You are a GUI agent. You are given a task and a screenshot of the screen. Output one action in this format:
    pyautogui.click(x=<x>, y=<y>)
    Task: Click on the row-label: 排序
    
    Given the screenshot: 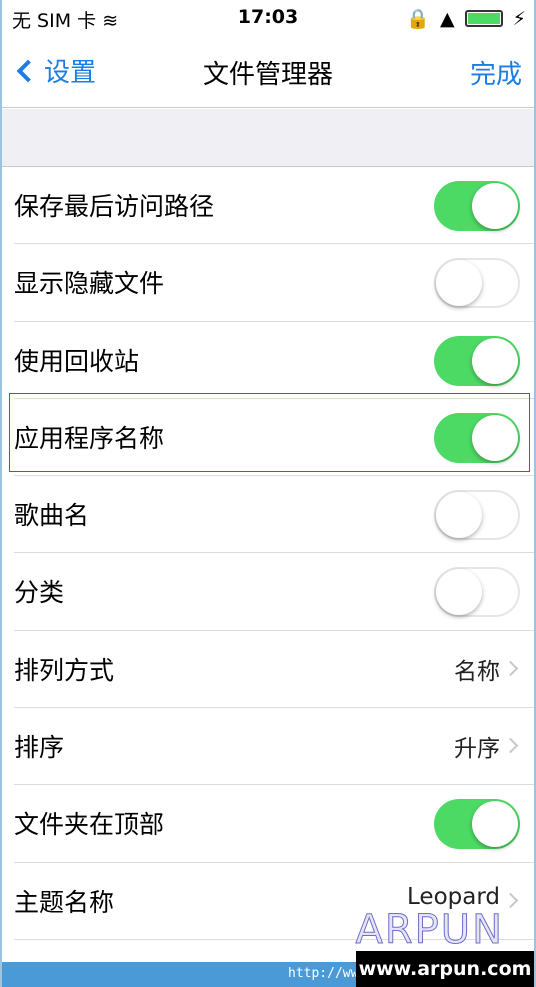 What is the action you would take?
    pyautogui.click(x=39, y=748)
    